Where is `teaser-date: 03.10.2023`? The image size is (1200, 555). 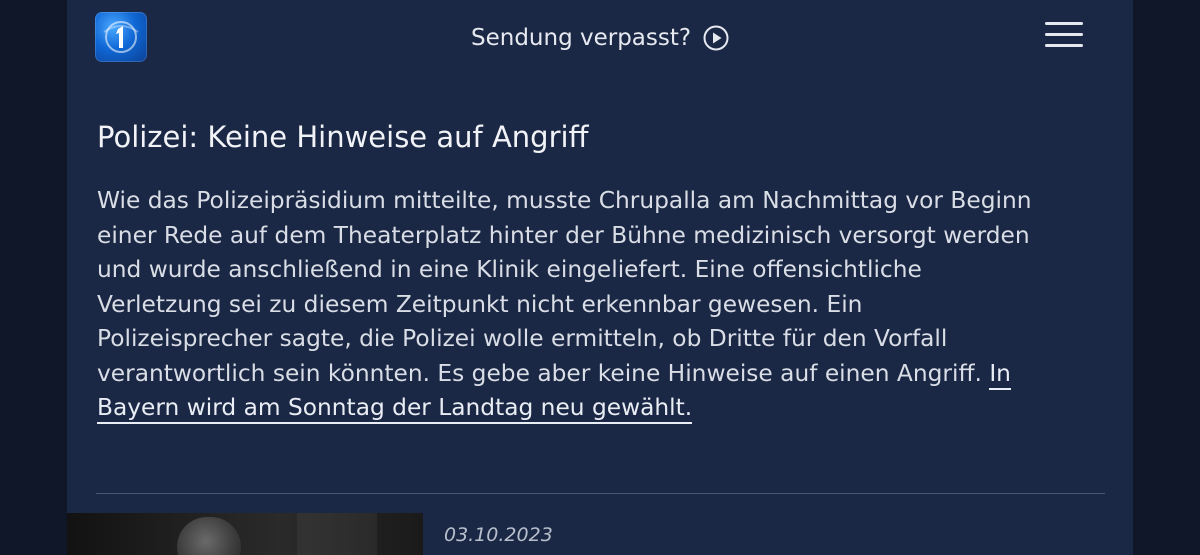
teaser-date: 03.10.2023 is located at coordinates (498, 535).